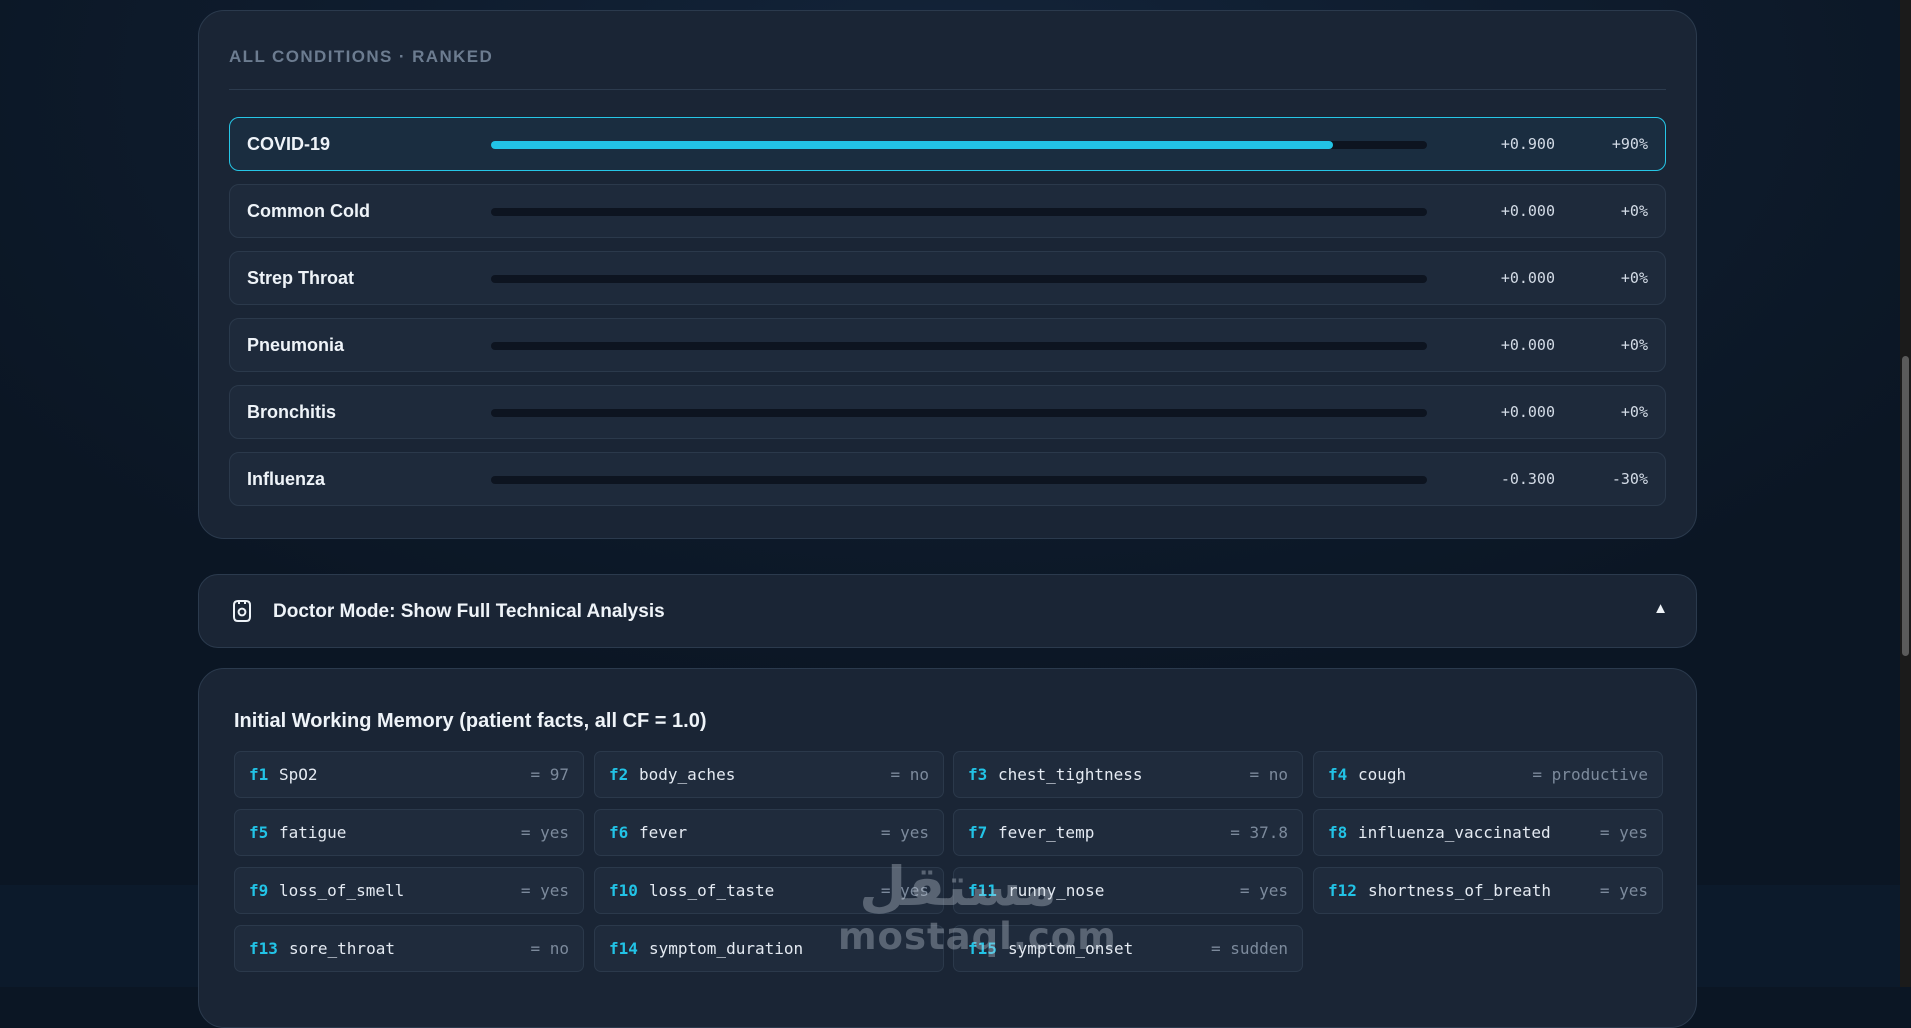  Describe the element at coordinates (712, 890) in the screenshot. I see `fact-name: loss_of_taste` at that location.